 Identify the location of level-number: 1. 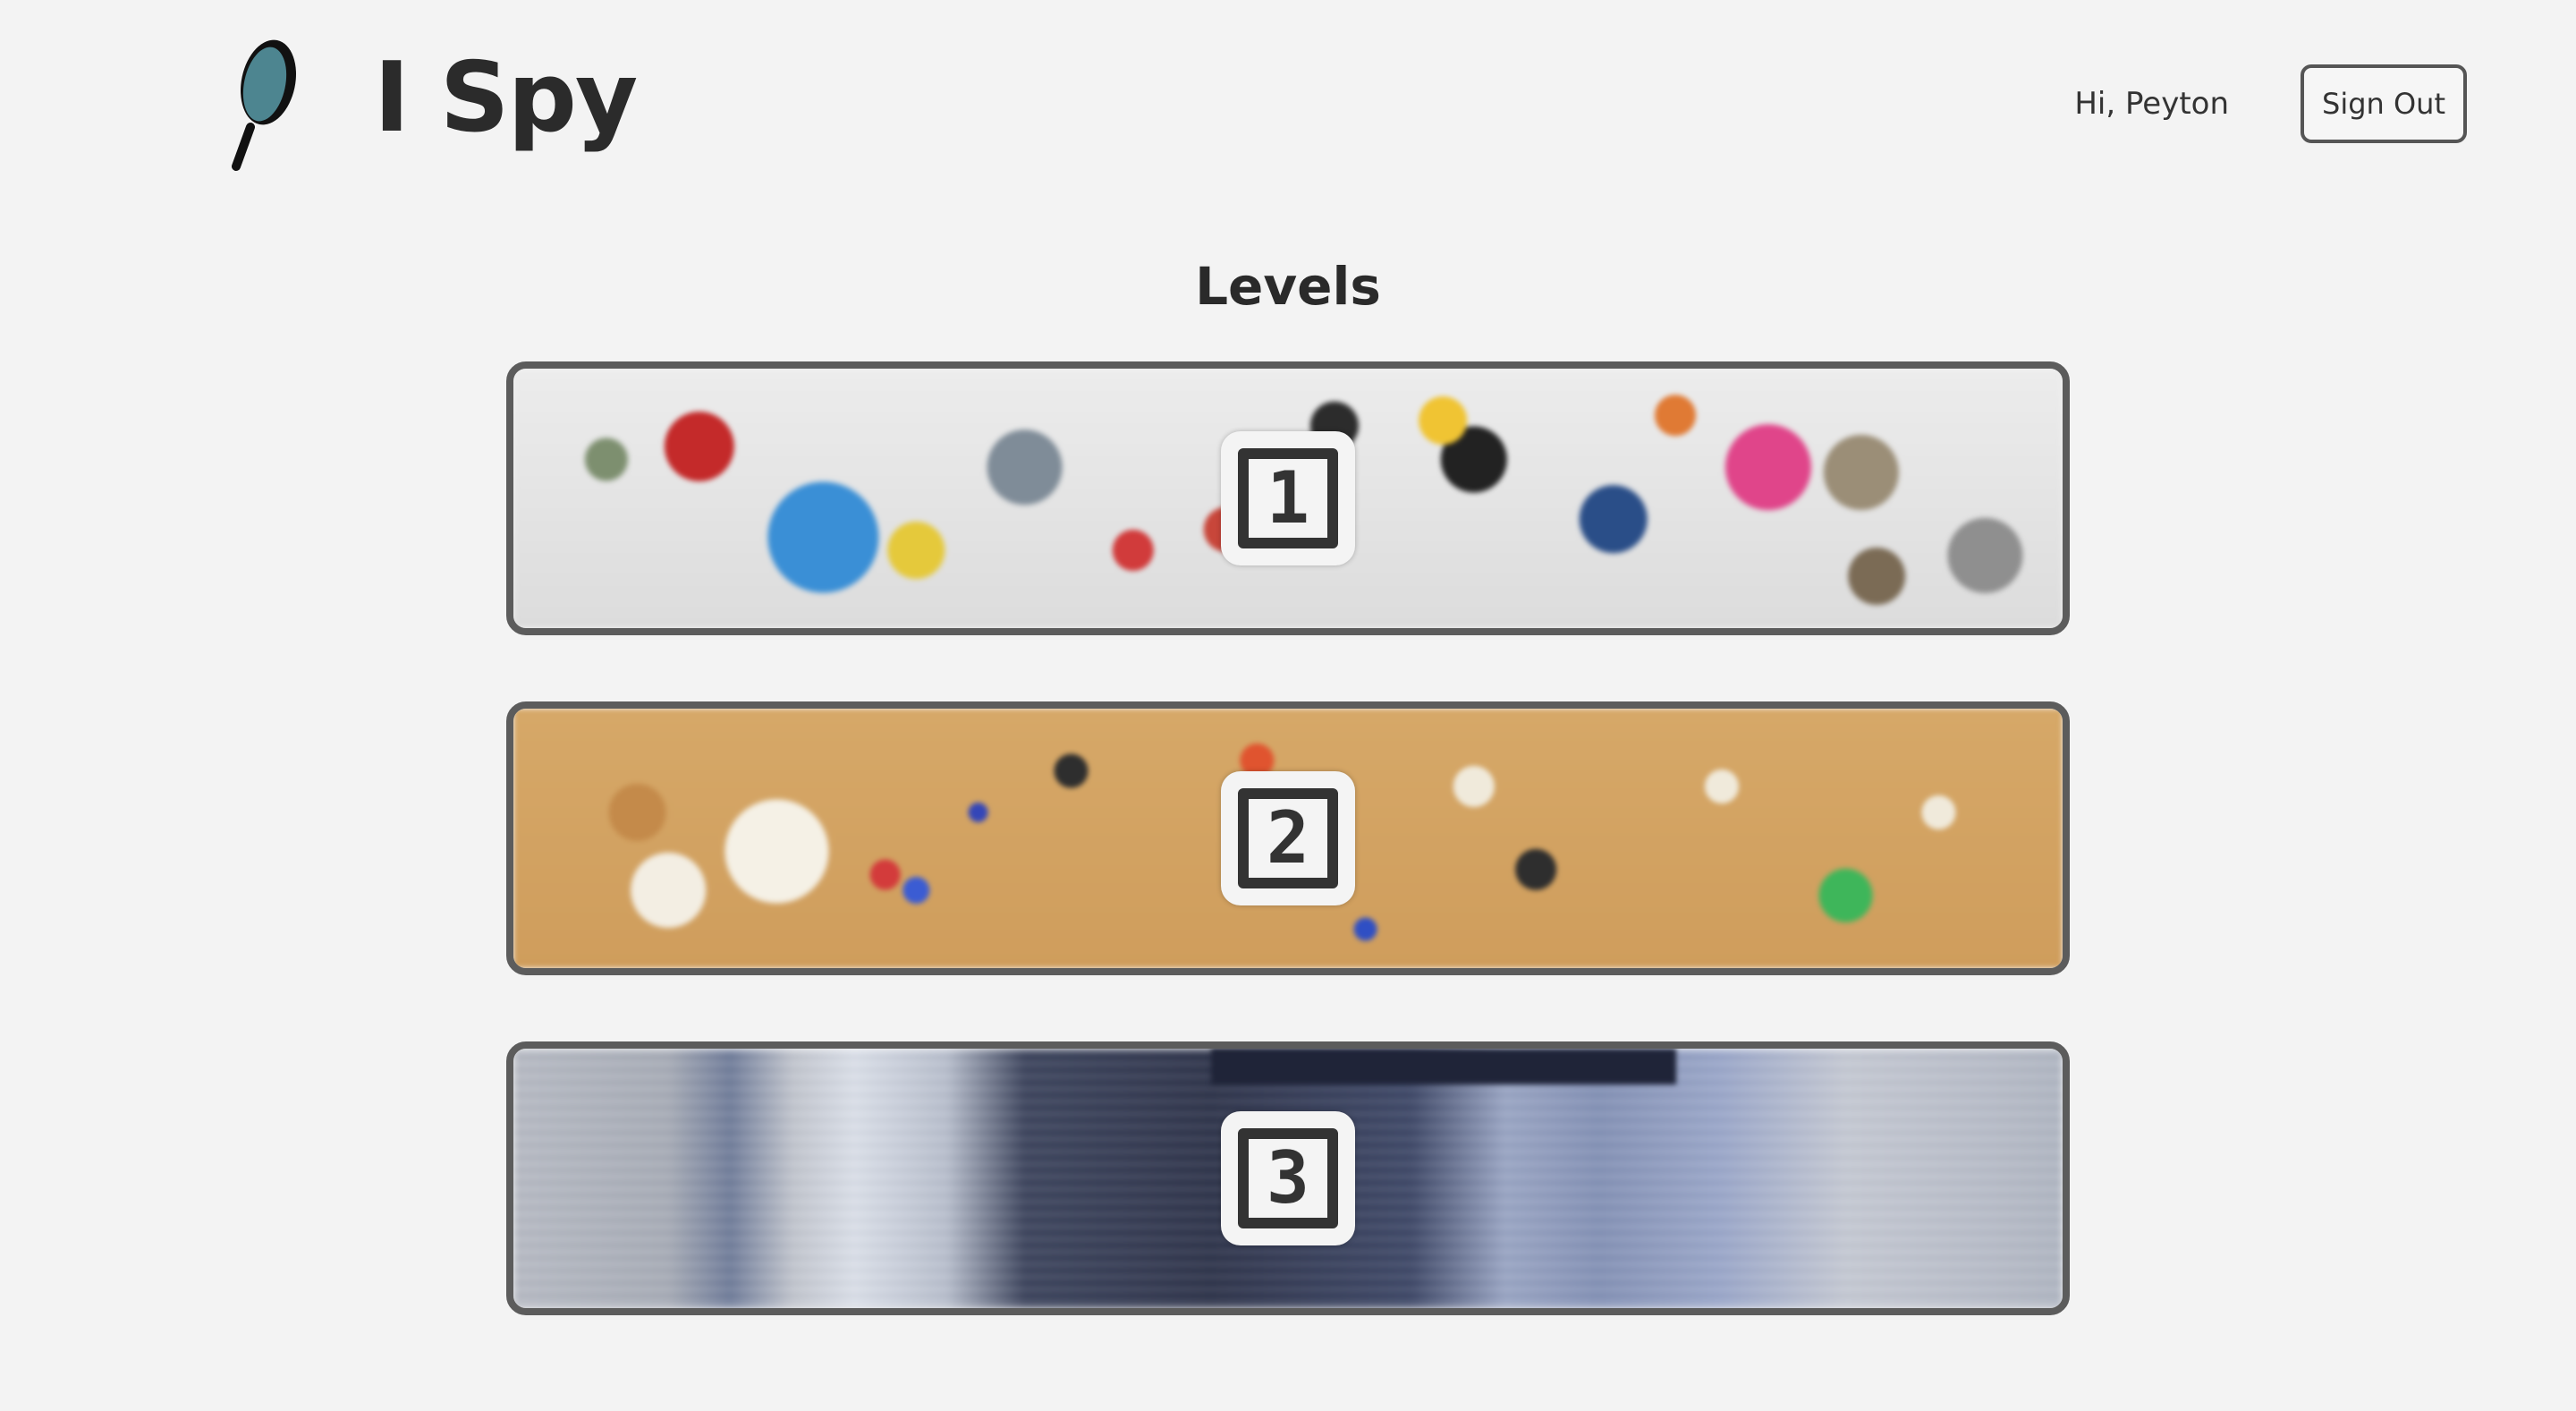
(1288, 498).